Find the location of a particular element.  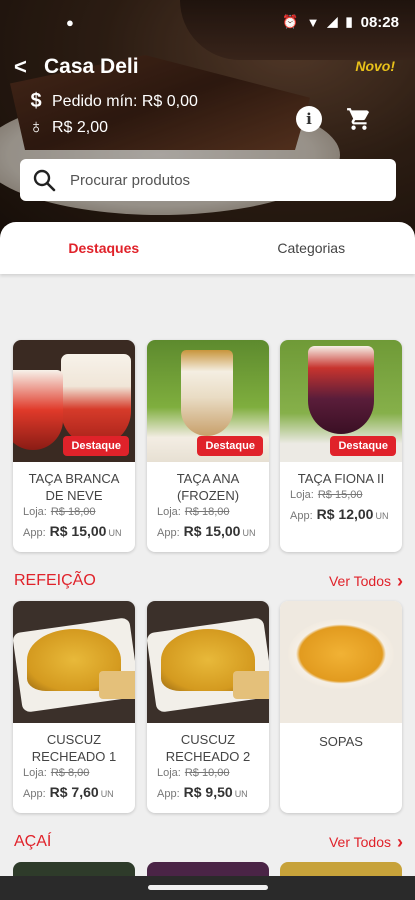

delivery-fee-line: ♁ R$ 2,00 is located at coordinates (68, 127).